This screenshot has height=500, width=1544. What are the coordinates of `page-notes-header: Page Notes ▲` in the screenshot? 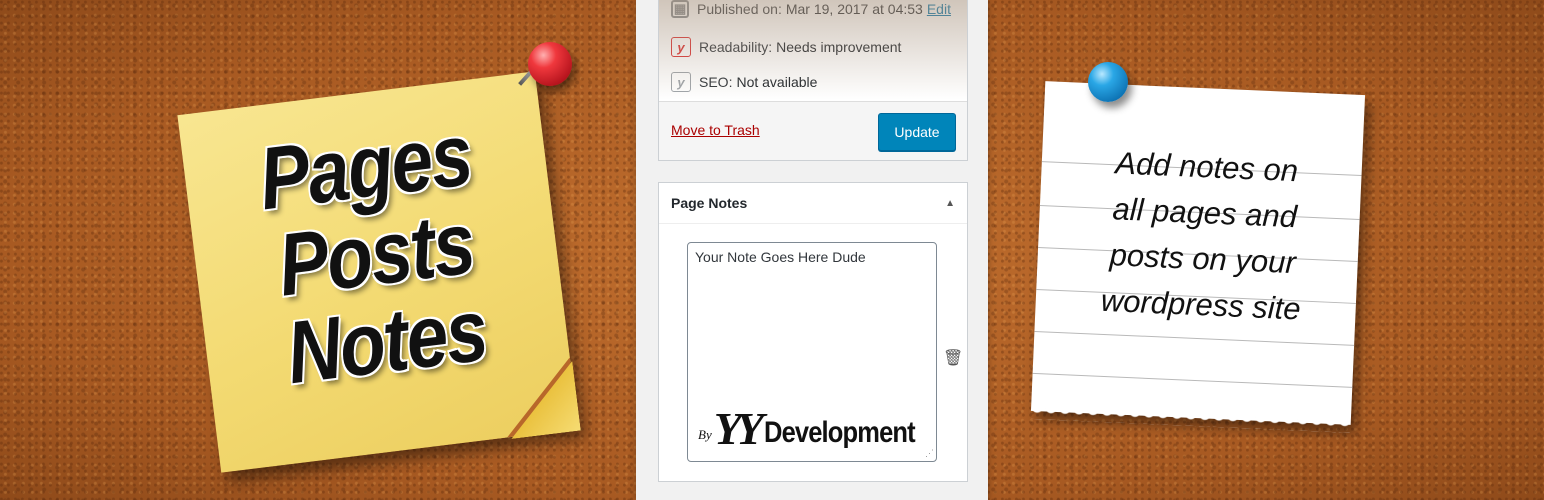 It's located at (813, 203).